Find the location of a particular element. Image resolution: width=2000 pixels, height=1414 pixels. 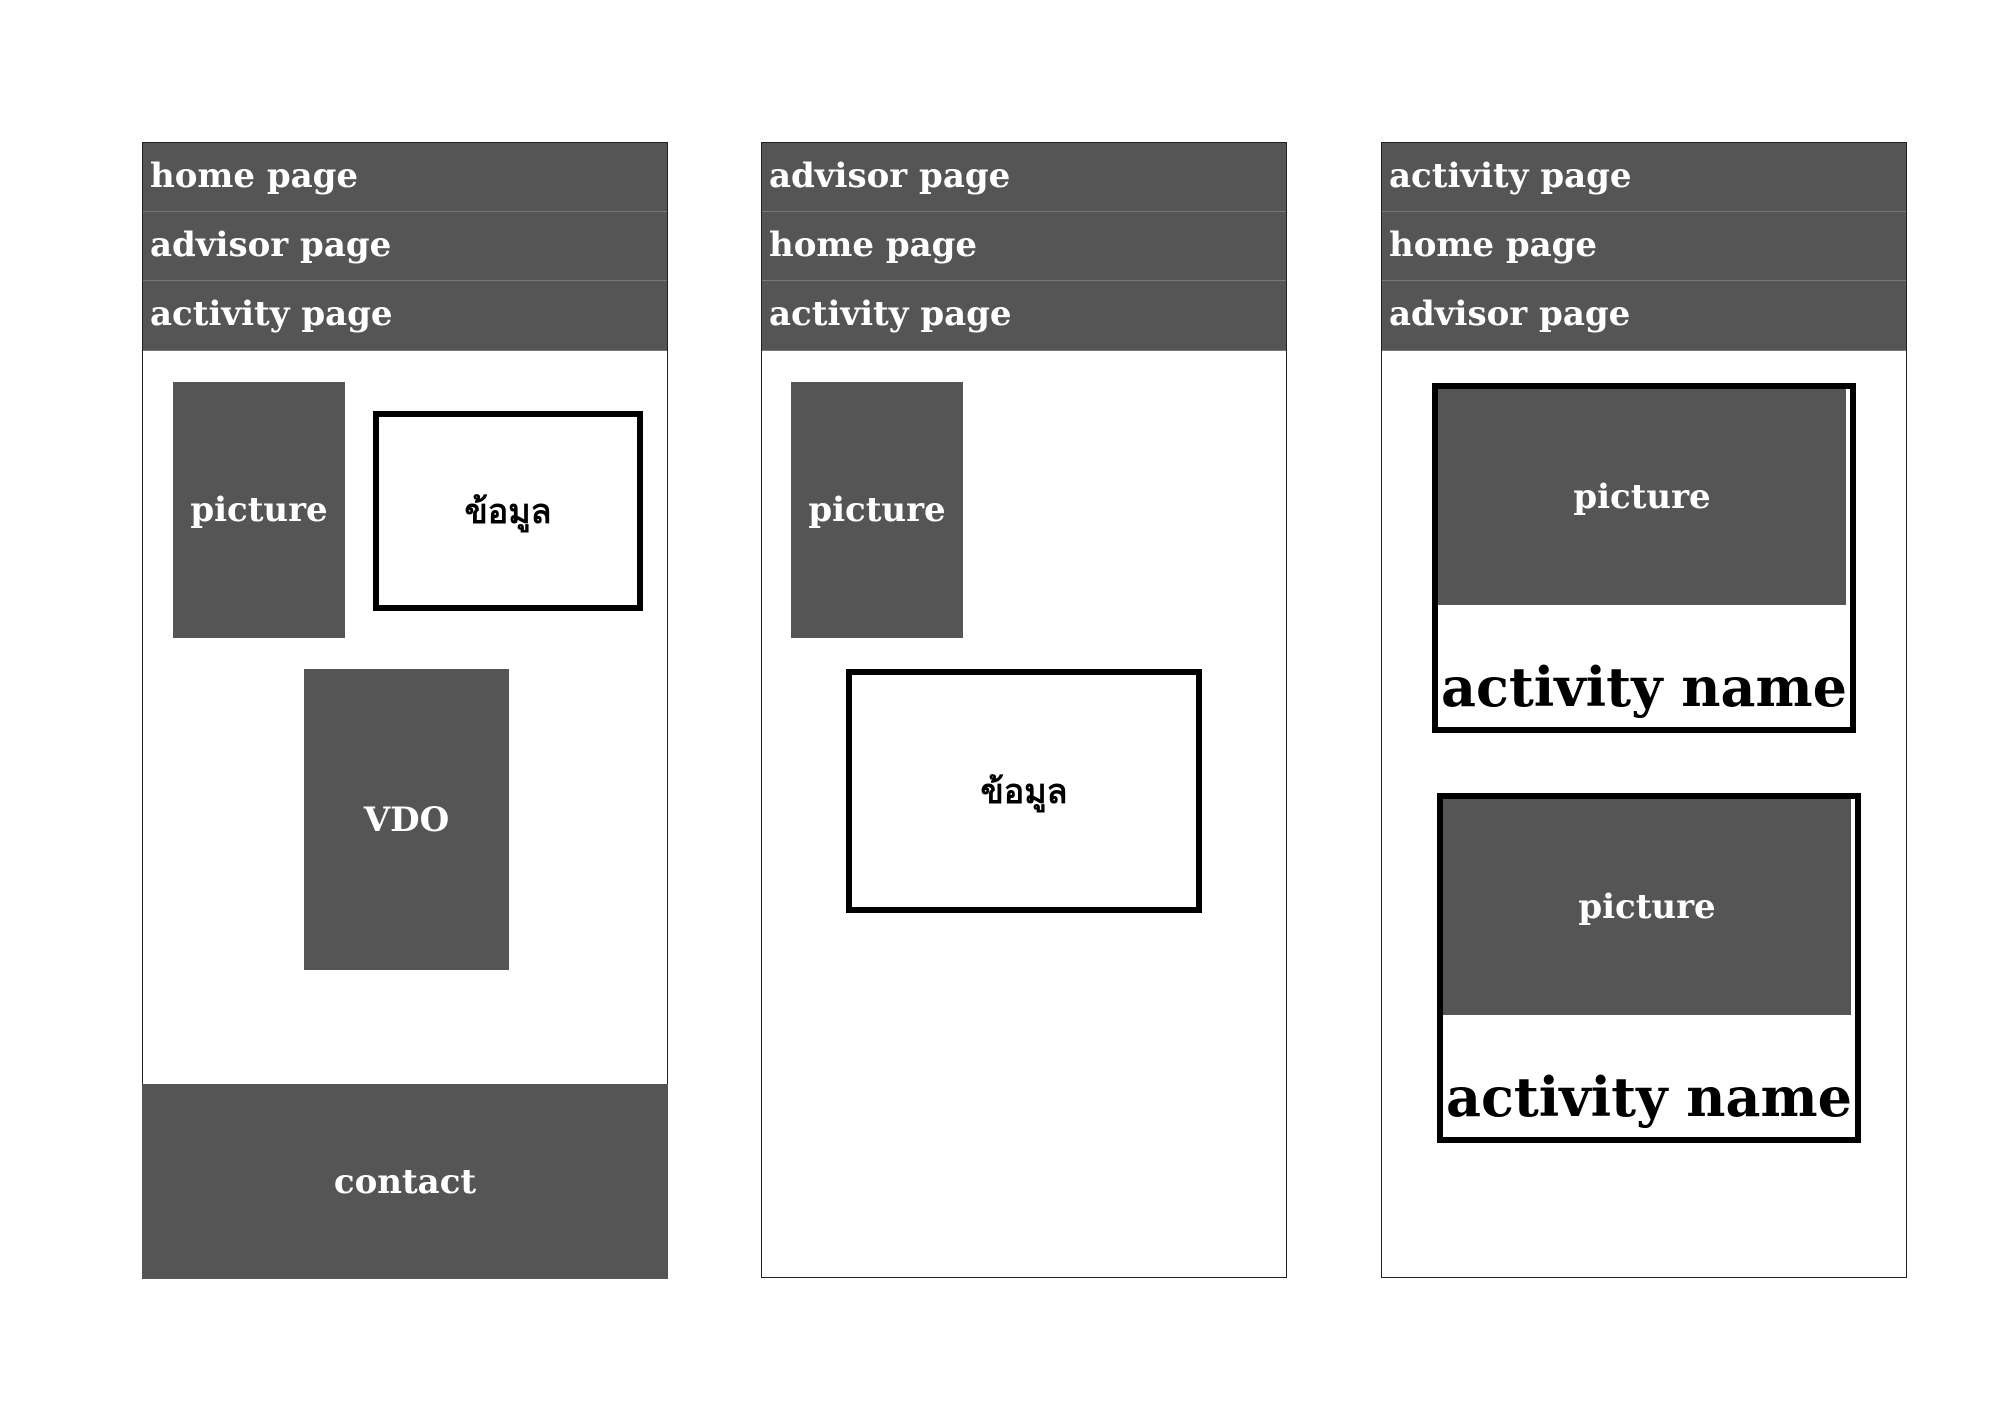

contact-footer: contact is located at coordinates (405, 1181).